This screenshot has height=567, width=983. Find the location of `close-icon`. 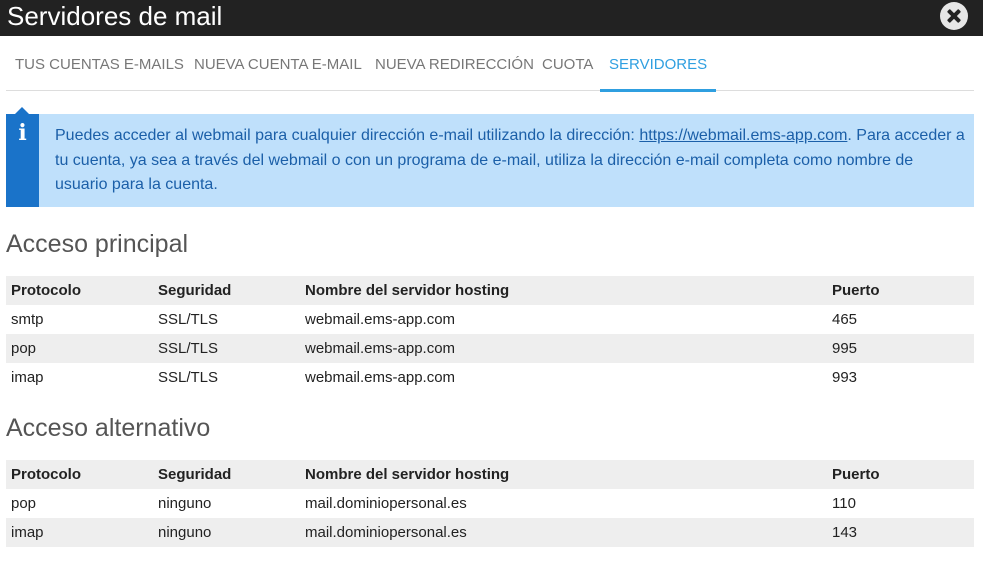

close-icon is located at coordinates (954, 16).